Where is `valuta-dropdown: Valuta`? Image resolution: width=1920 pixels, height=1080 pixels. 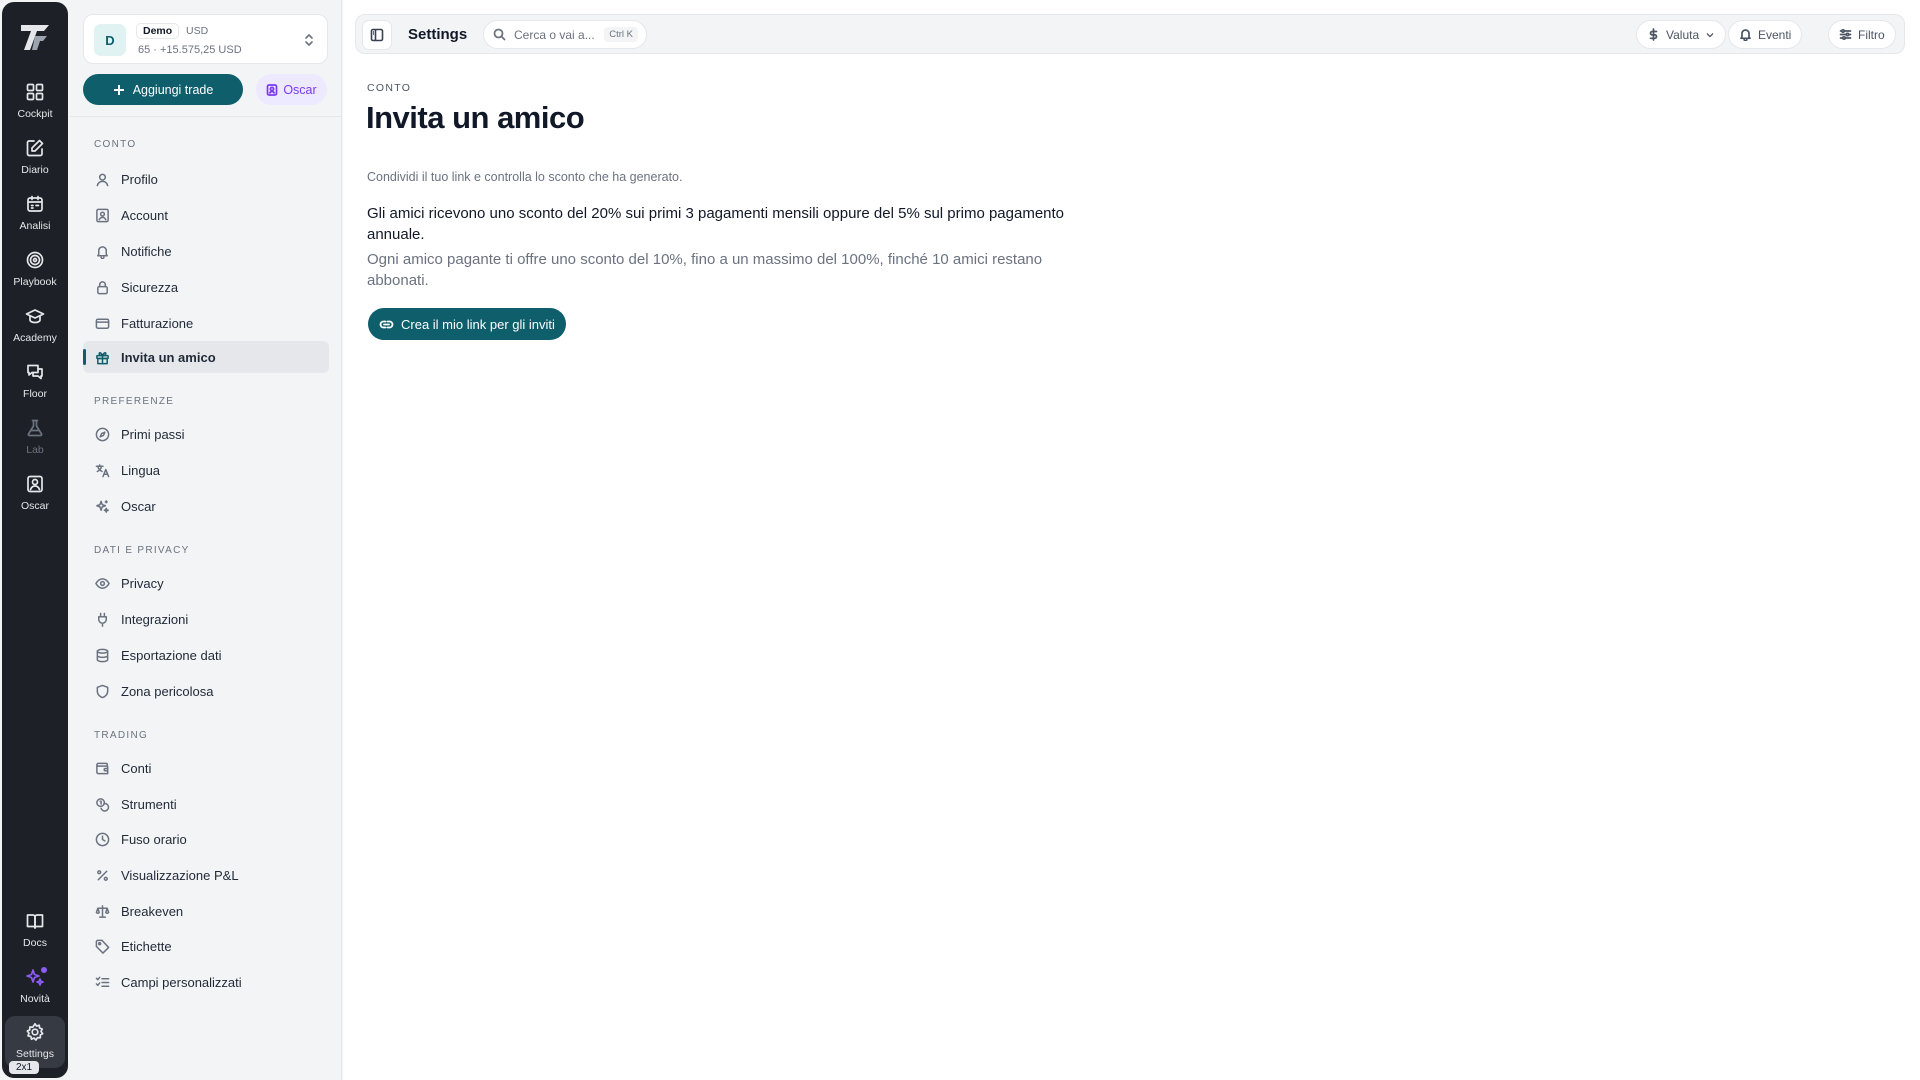 valuta-dropdown: Valuta is located at coordinates (1681, 34).